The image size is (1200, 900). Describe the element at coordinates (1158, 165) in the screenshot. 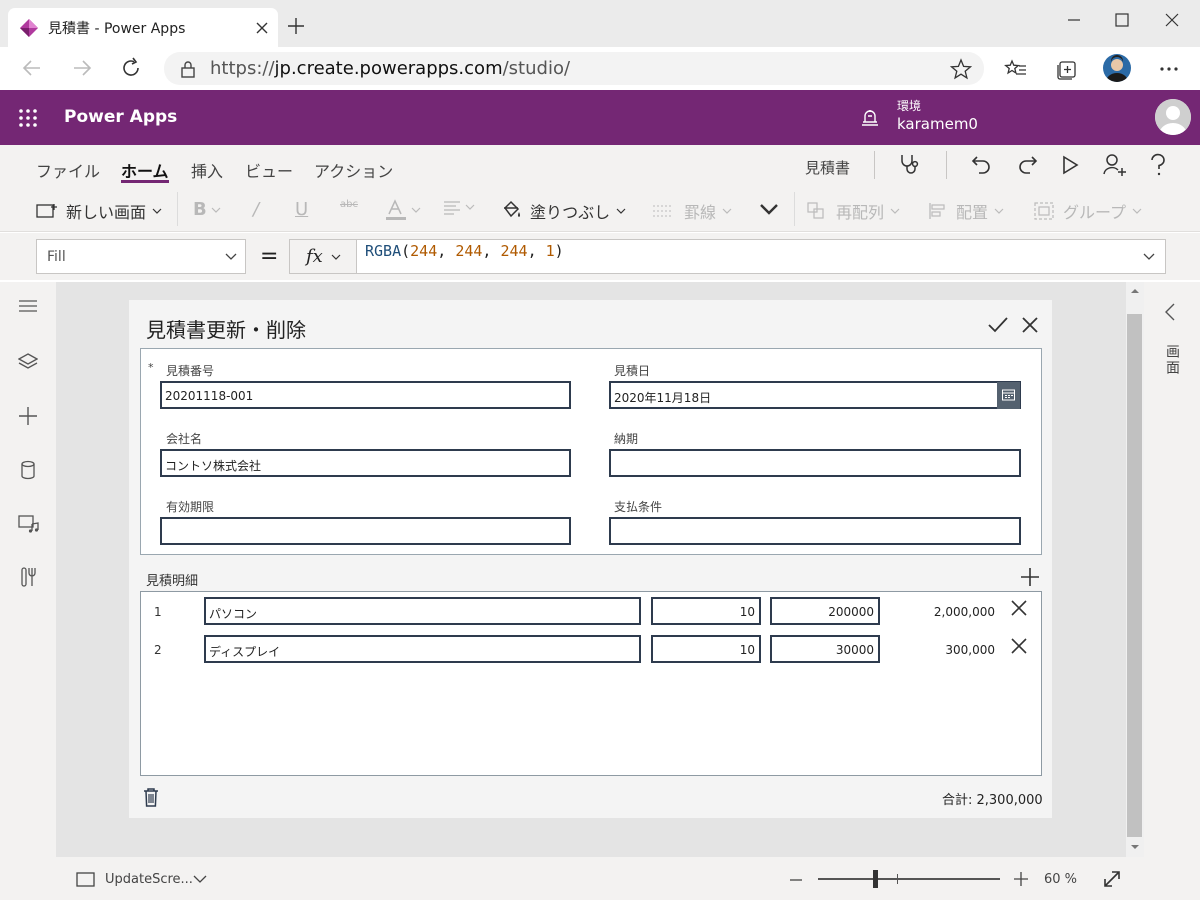

I see `help-icon` at that location.